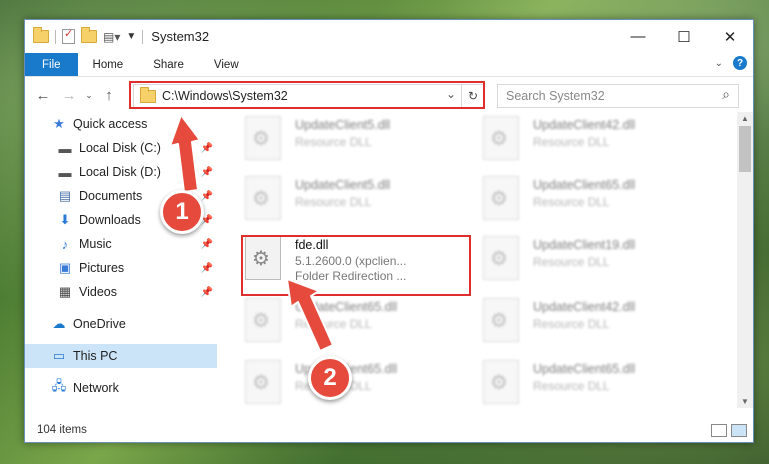  Describe the element at coordinates (182, 212) in the screenshot. I see `callout-badge-1: 1` at that location.